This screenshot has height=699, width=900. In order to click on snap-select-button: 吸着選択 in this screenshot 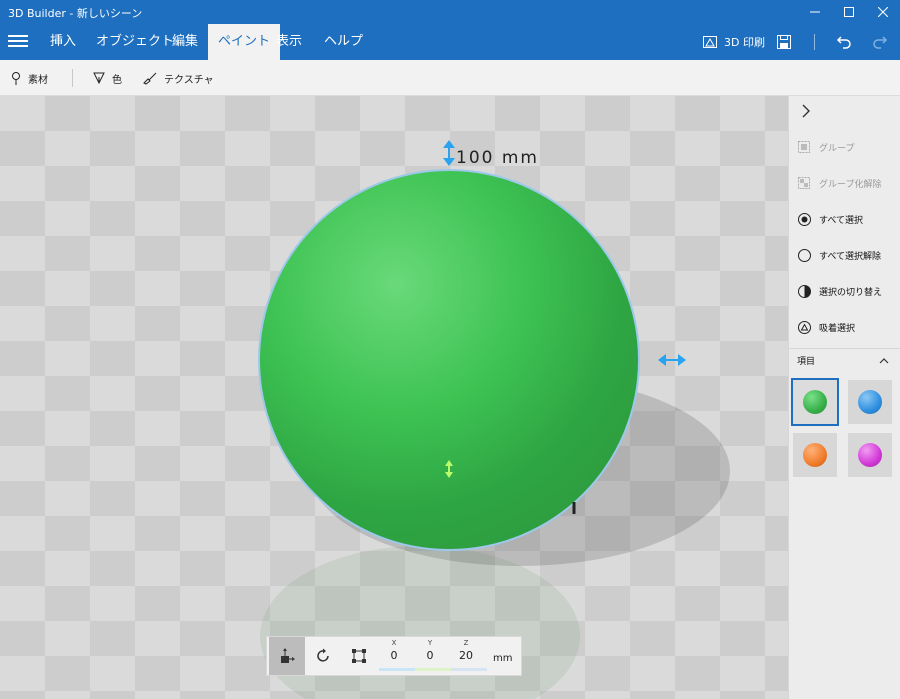, I will do `click(826, 327)`.